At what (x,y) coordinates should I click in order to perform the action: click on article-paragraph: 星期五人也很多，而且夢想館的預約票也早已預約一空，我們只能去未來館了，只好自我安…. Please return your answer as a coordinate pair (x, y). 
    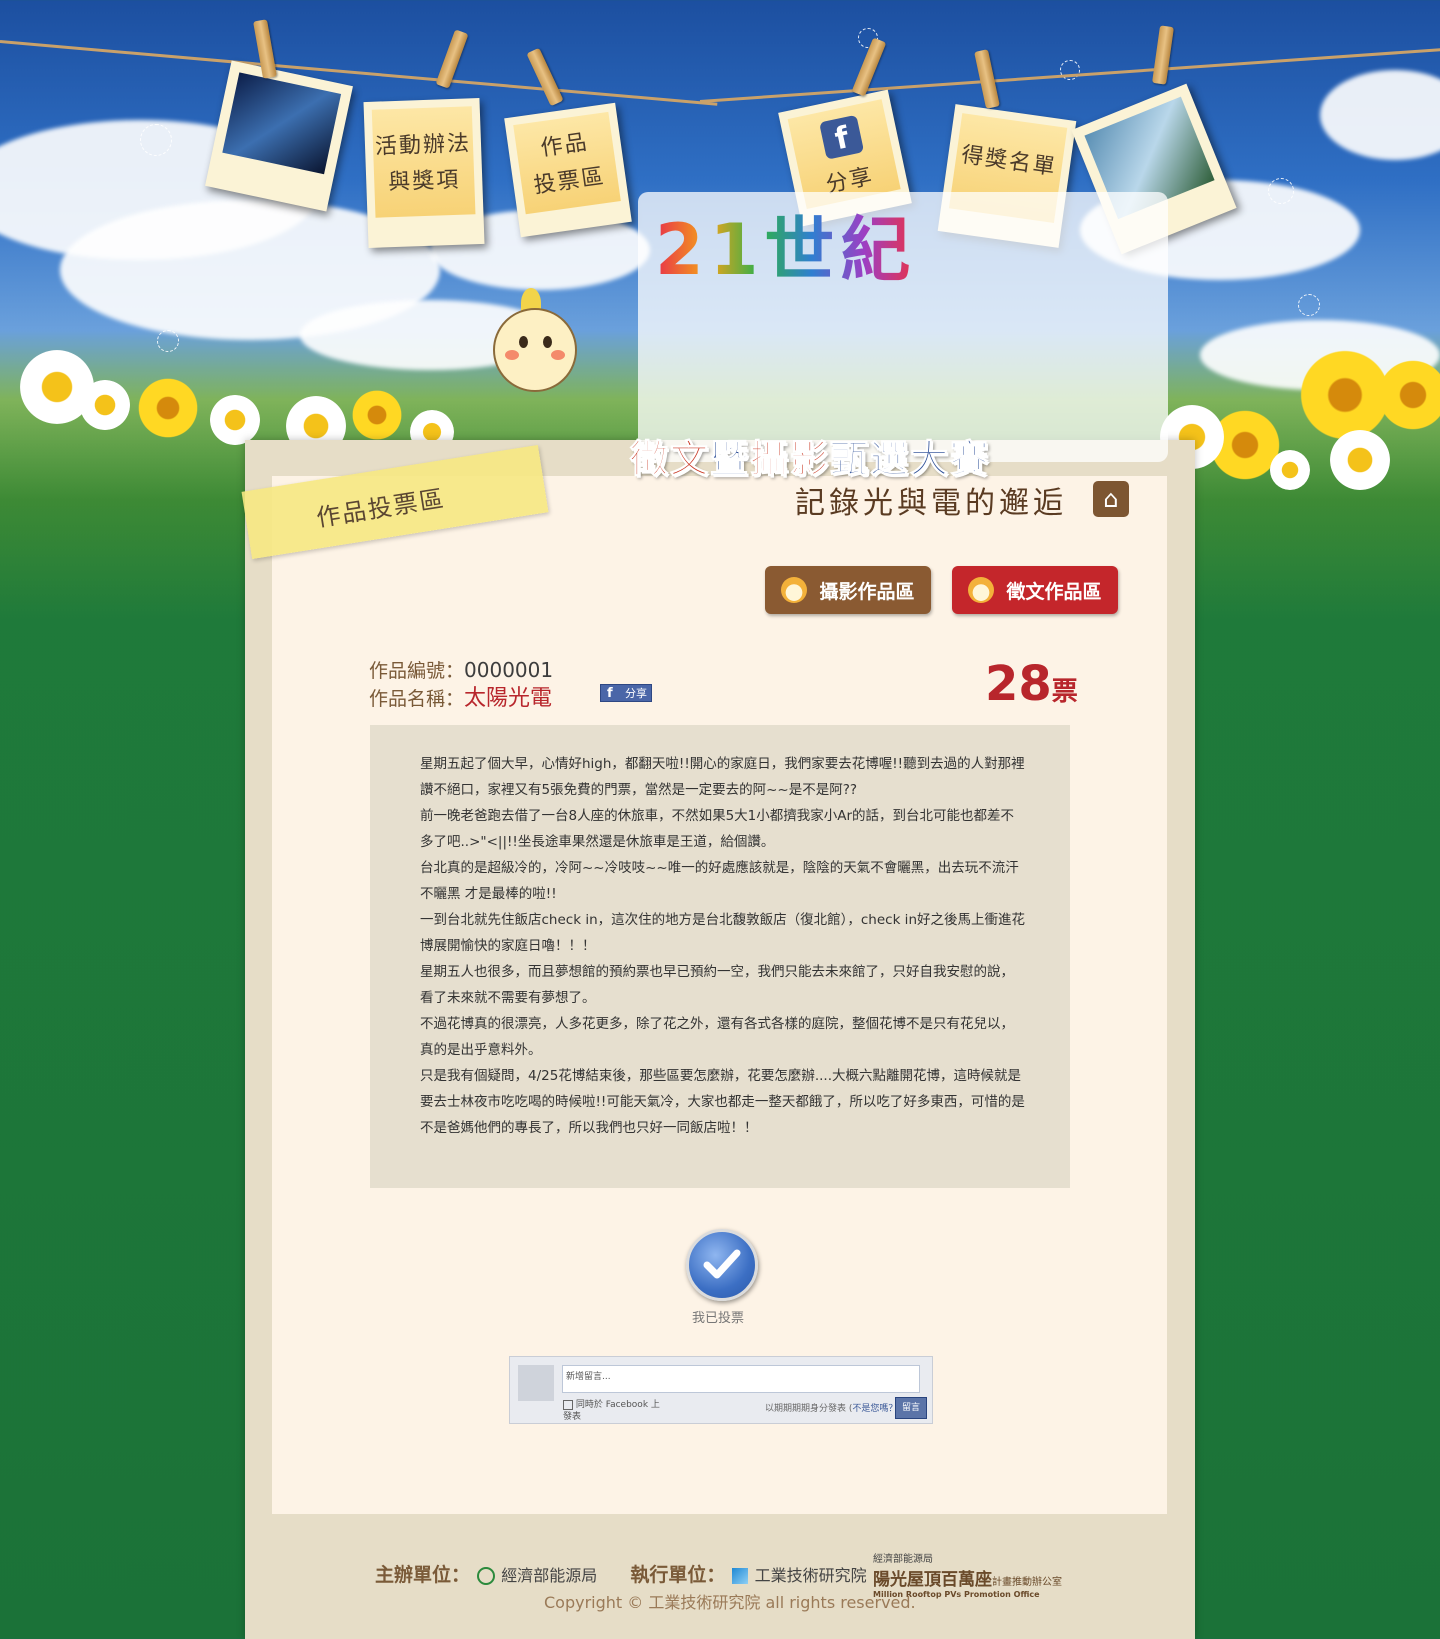
    Looking at the image, I should click on (717, 985).